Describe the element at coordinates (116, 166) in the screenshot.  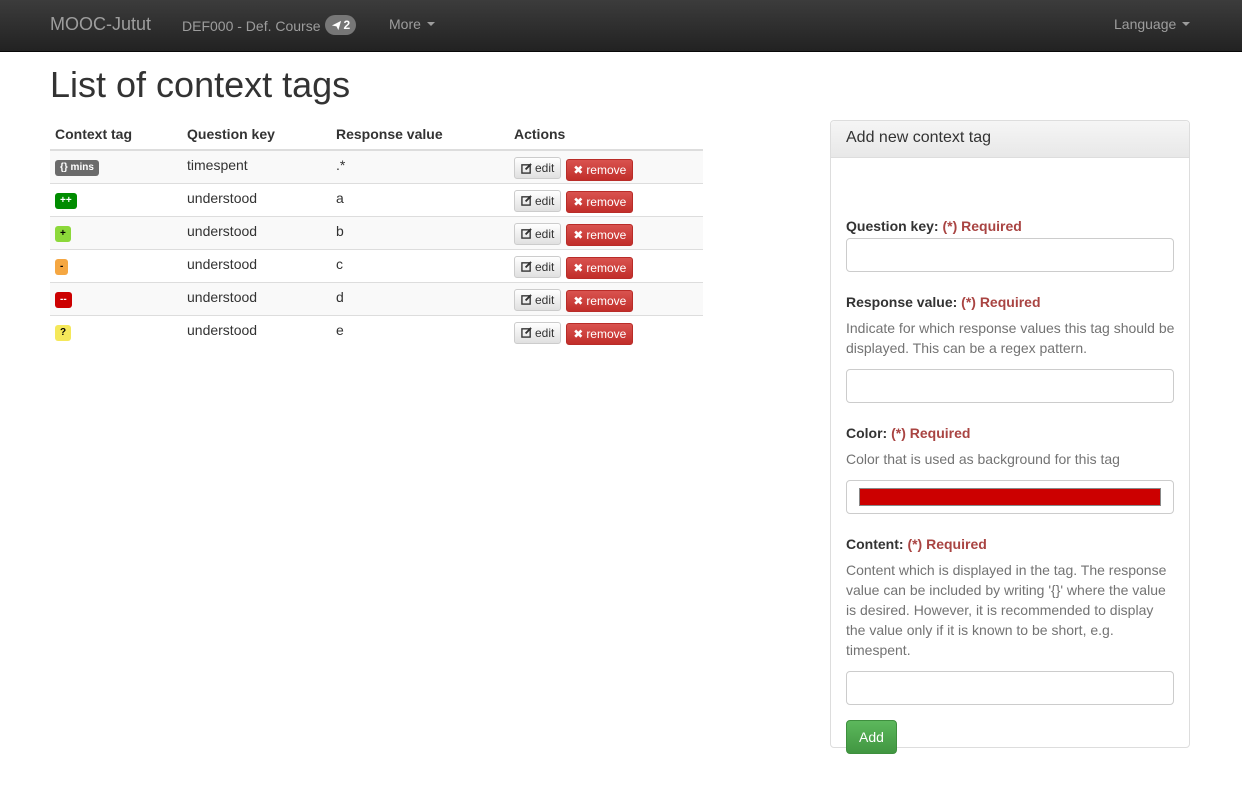
I see `tag-cell: {} mins` at that location.